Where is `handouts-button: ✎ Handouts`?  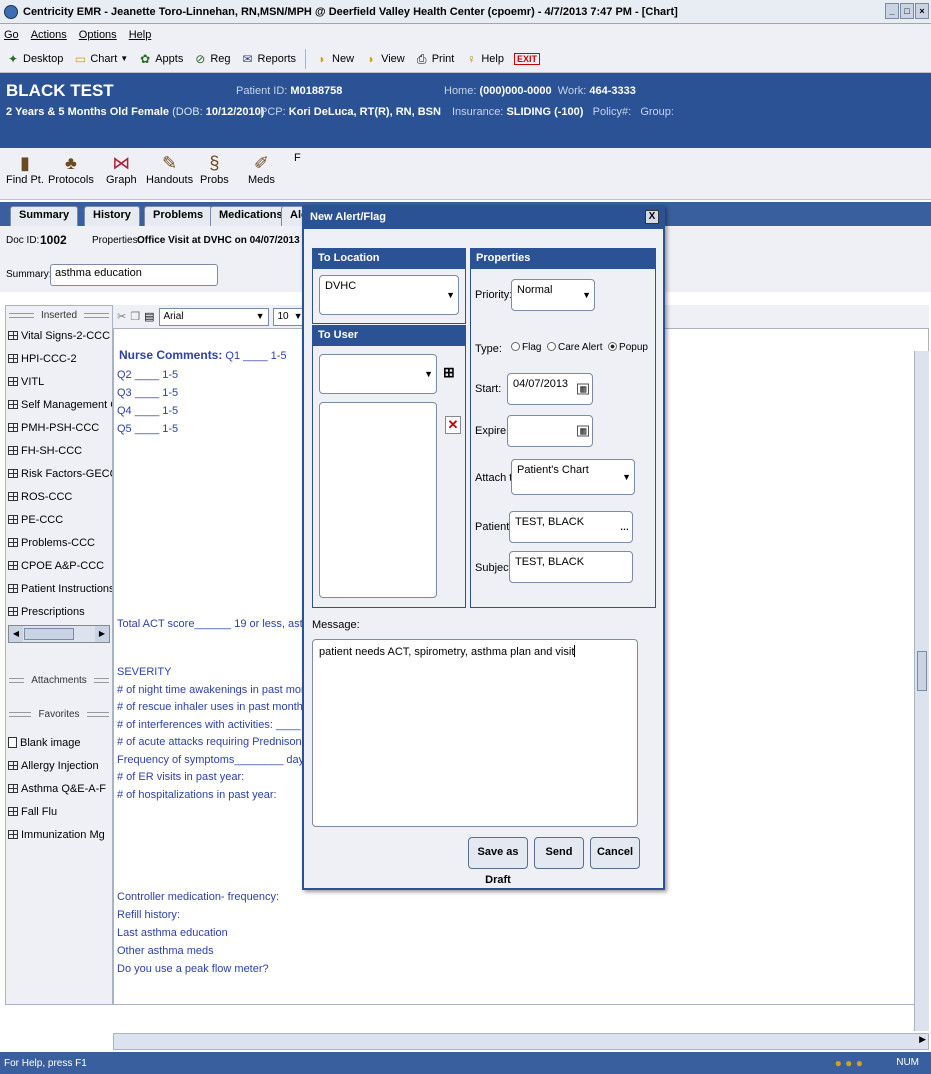
handouts-button: ✎ Handouts is located at coordinates (169, 169).